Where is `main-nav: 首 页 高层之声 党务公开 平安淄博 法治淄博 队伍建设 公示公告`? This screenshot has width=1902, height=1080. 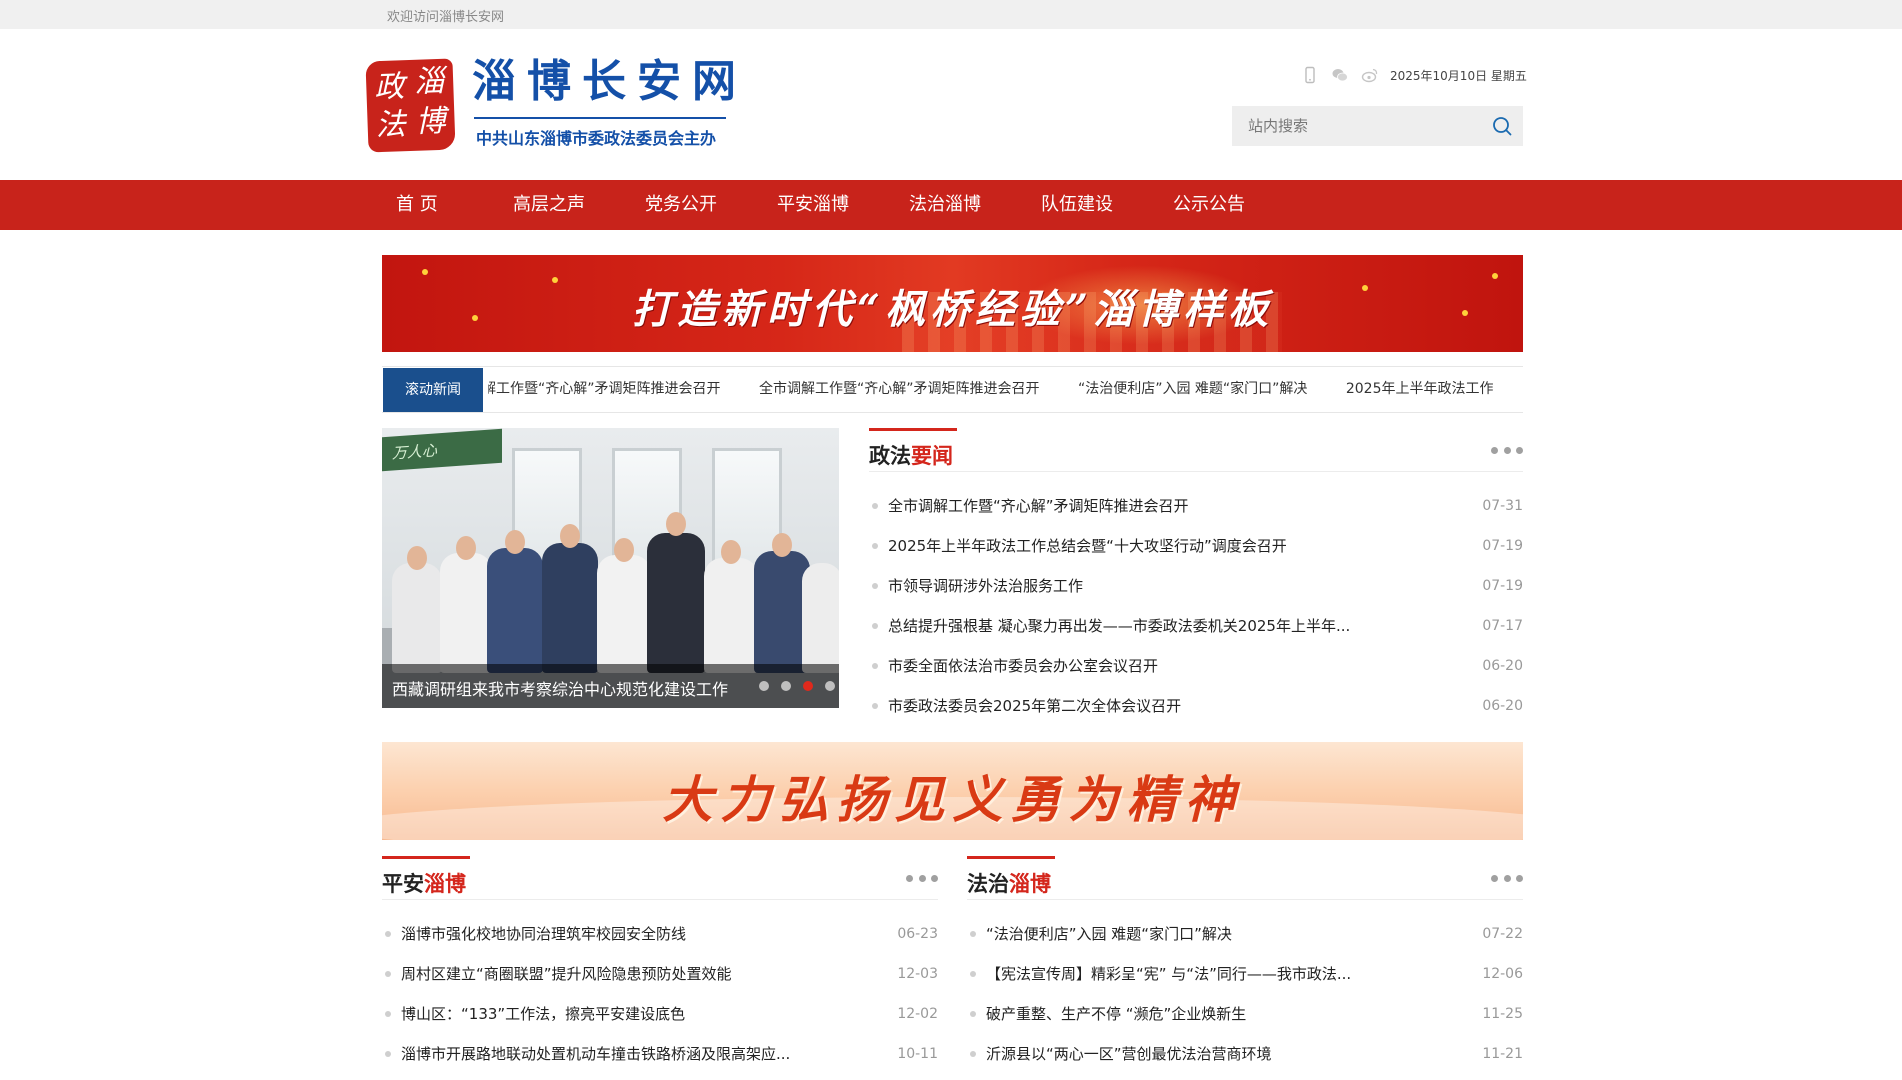 main-nav: 首 页 高层之声 党务公开 平安淄博 法治淄博 队伍建设 公示公告 is located at coordinates (951, 205).